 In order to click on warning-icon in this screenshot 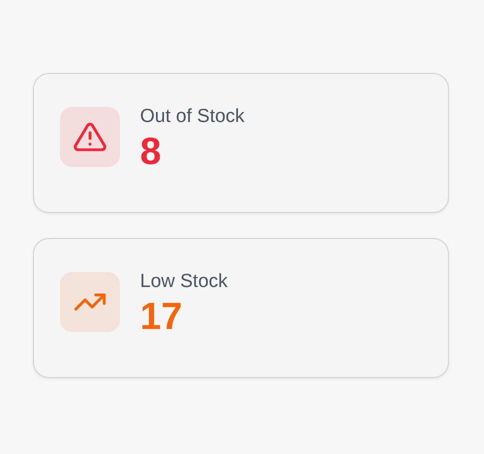, I will do `click(90, 137)`.